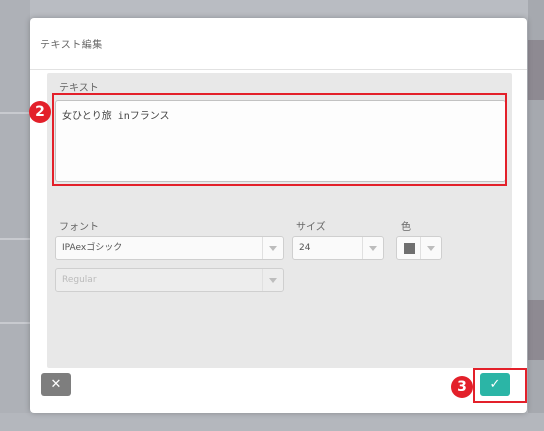 The height and width of the screenshot is (431, 544). What do you see at coordinates (40, 112) in the screenshot?
I see `annotation-step-badge: 2` at bounding box center [40, 112].